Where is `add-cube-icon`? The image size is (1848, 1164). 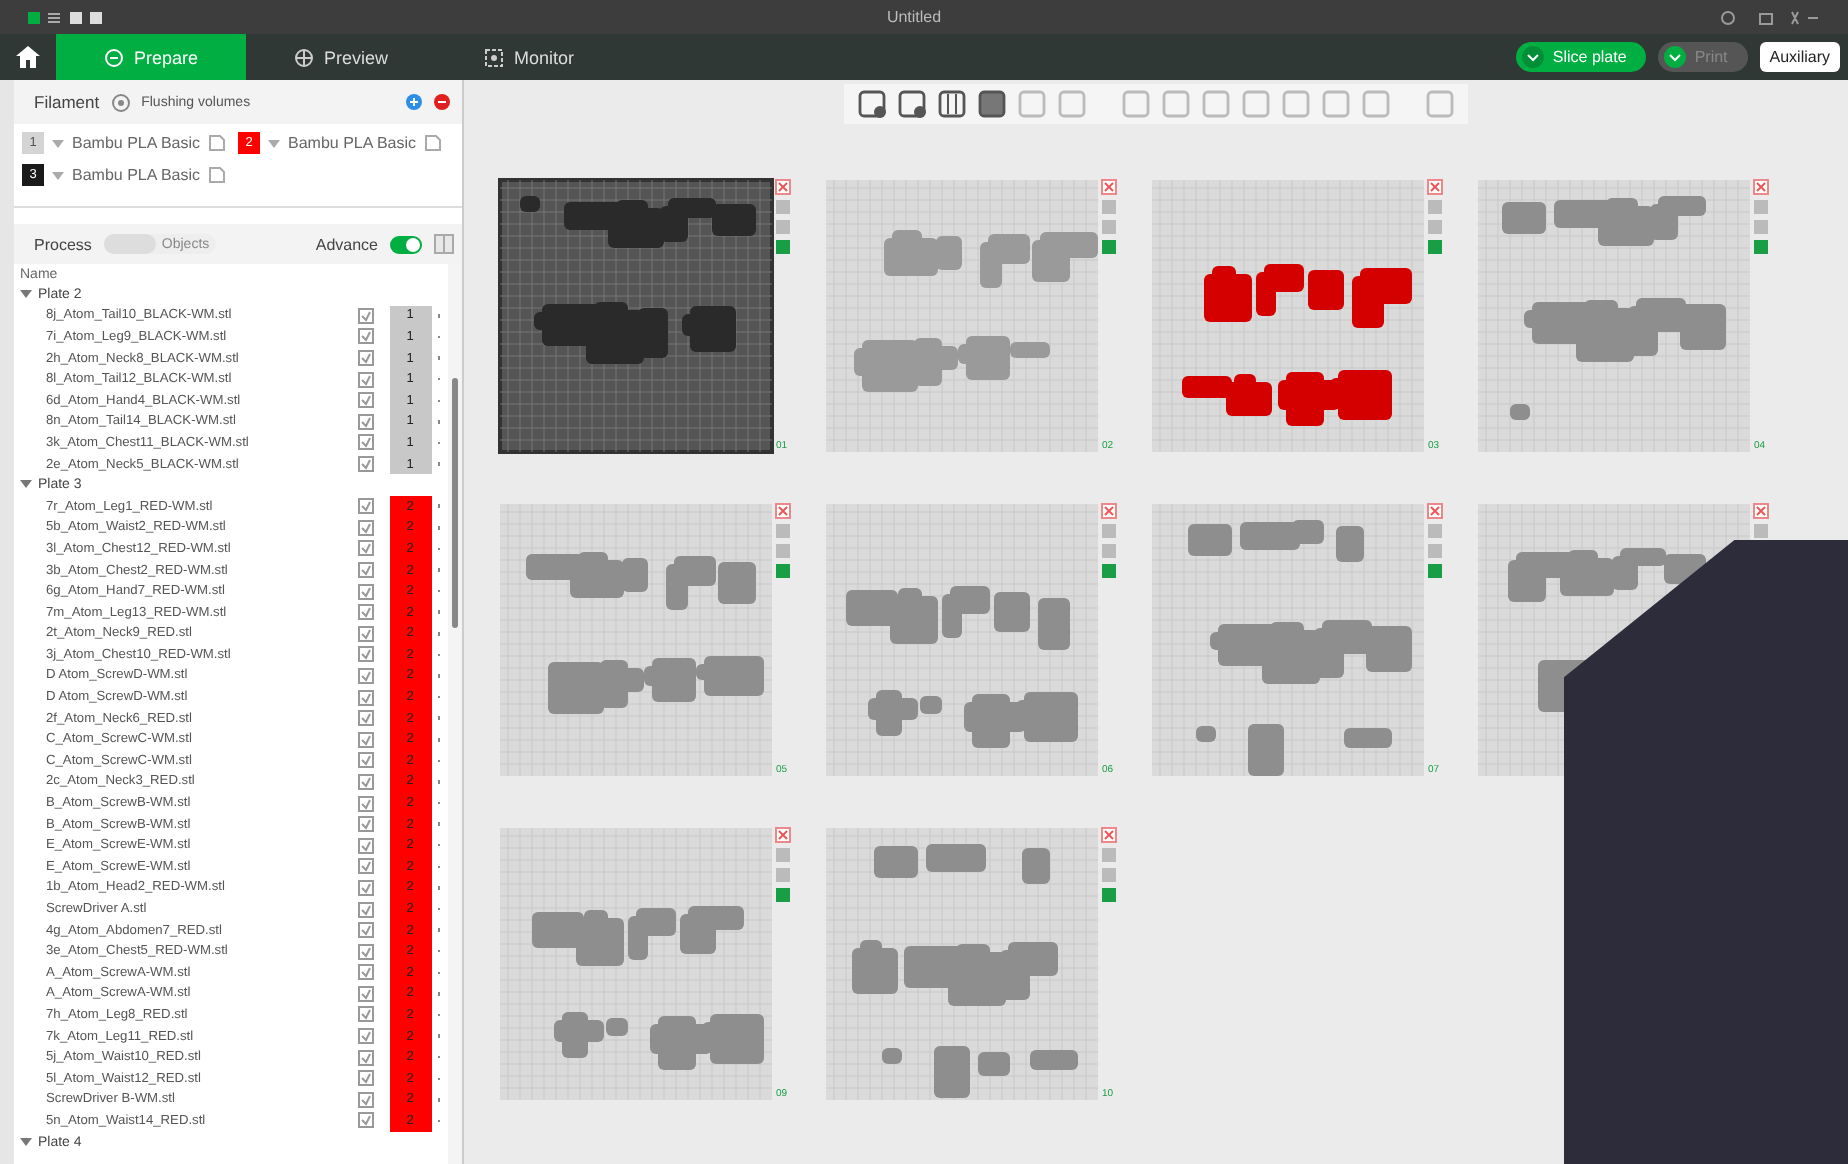 add-cube-icon is located at coordinates (872, 104).